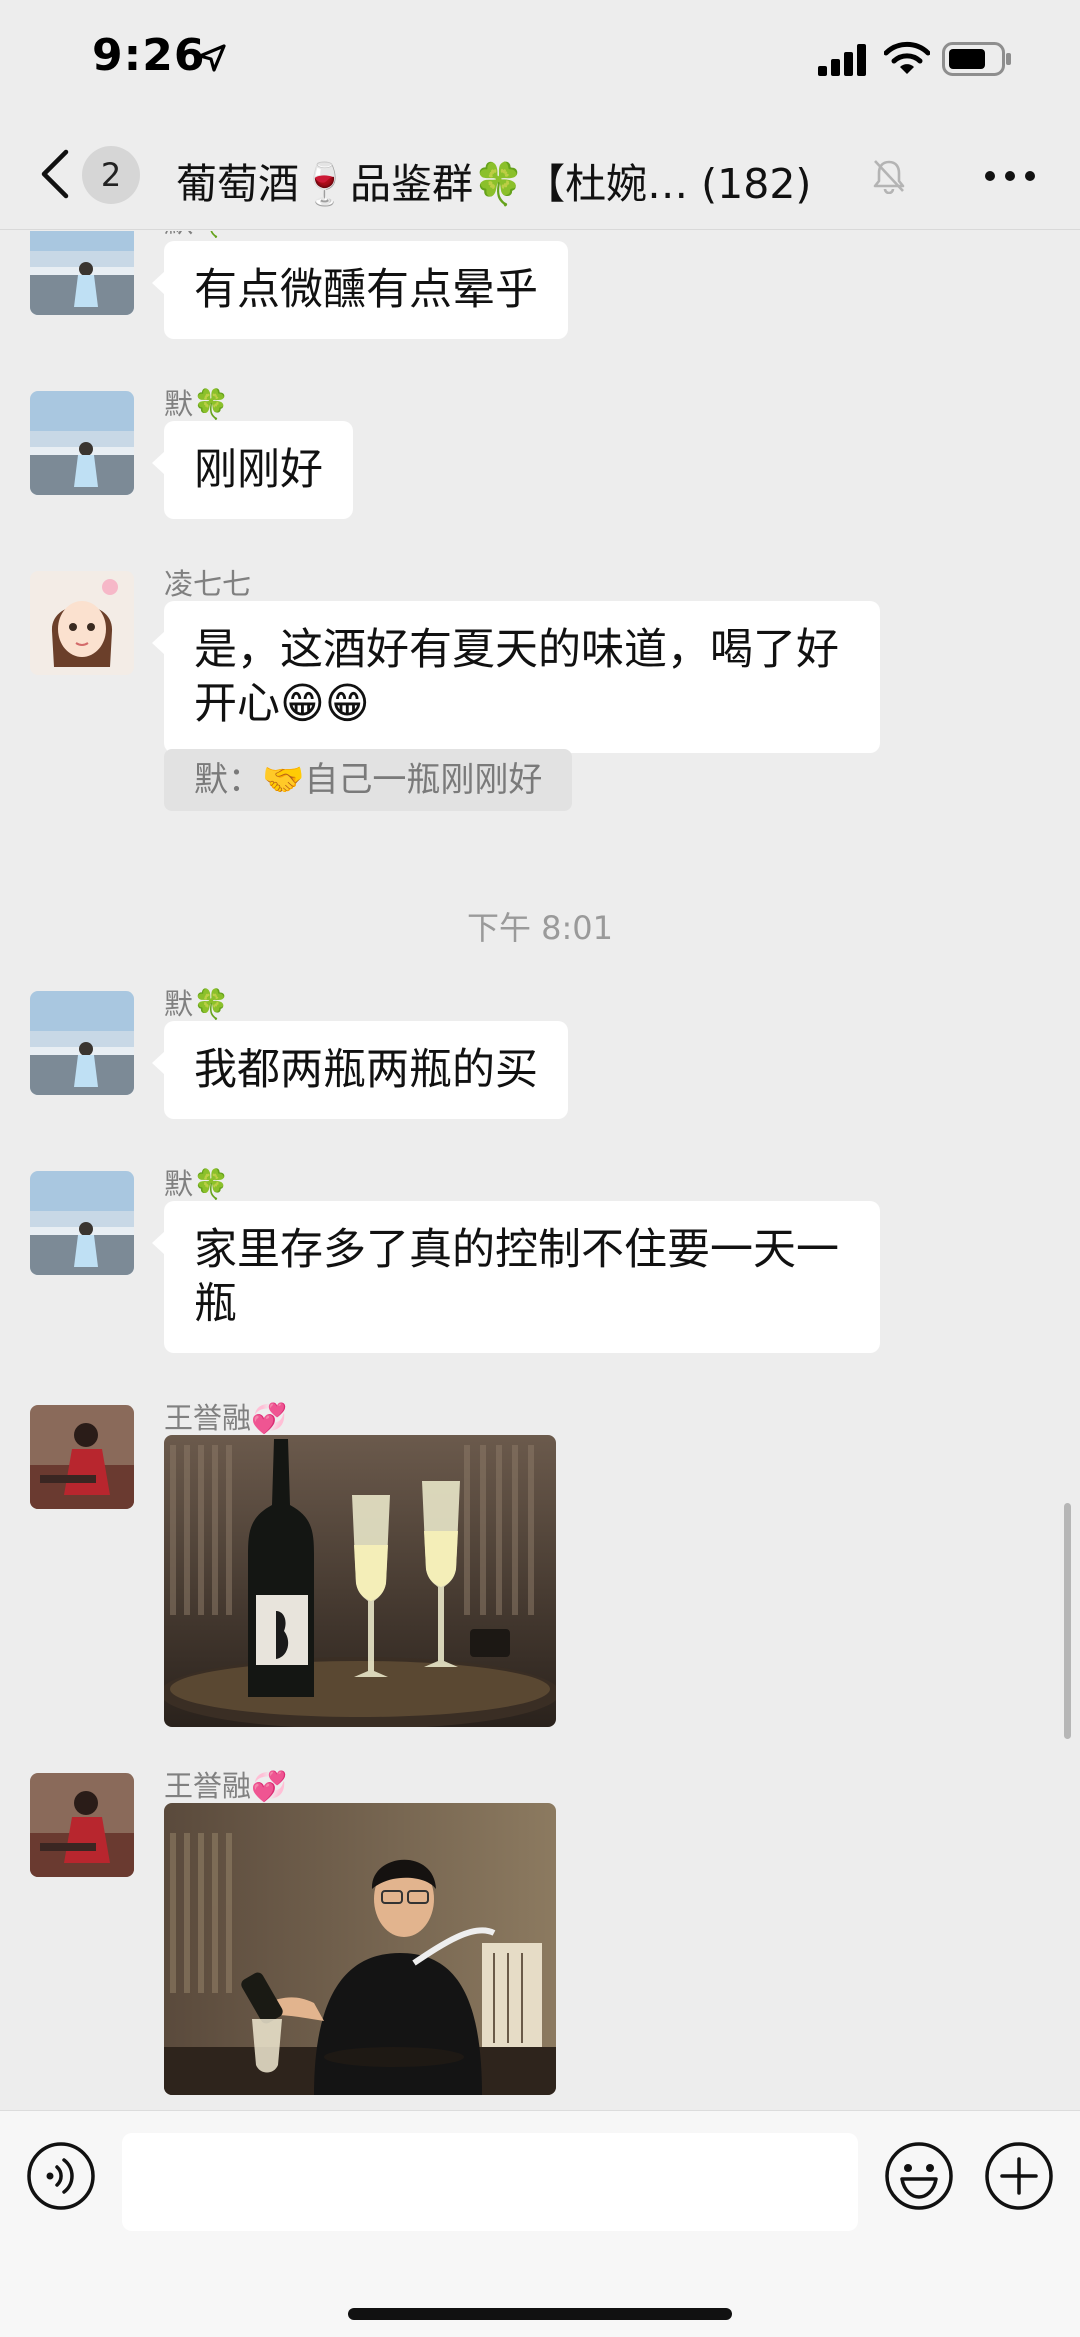  I want to click on message-bubble: 我都两瓶两瓶的买, so click(360, 1070).